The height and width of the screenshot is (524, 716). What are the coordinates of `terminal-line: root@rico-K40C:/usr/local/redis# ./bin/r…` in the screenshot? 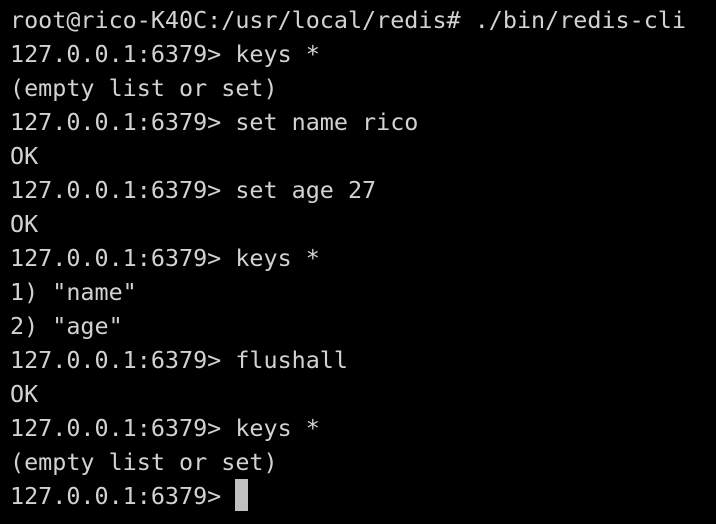 It's located at (348, 20).